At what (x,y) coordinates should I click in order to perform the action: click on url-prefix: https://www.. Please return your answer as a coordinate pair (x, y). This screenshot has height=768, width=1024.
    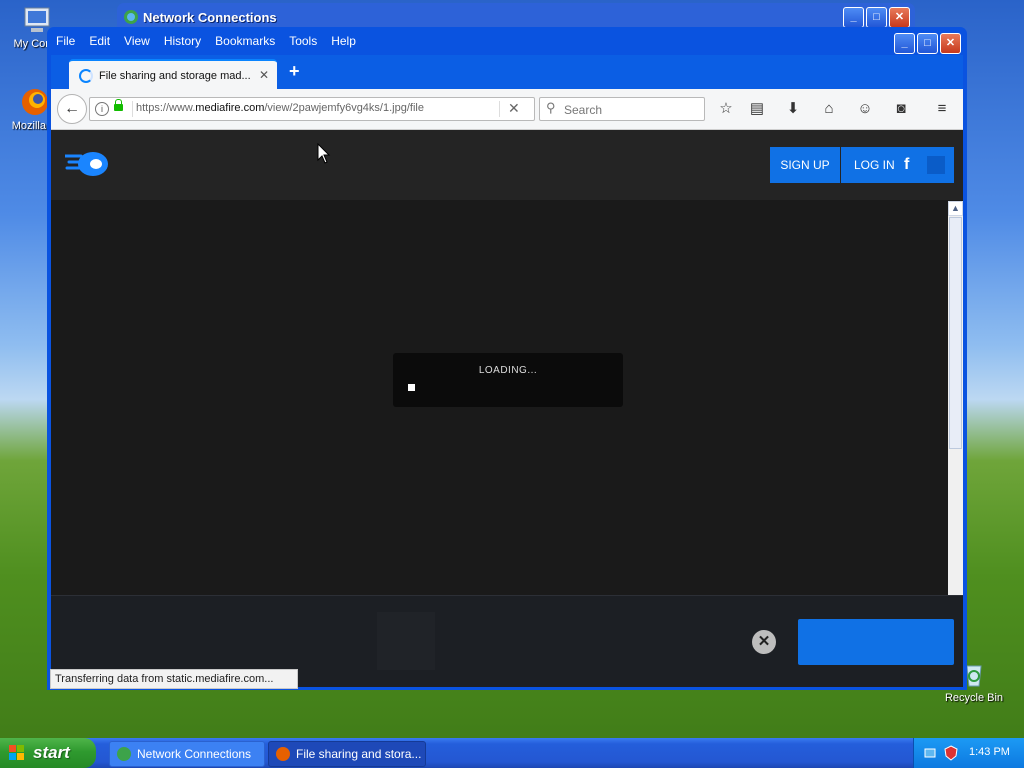
    Looking at the image, I should click on (166, 108).